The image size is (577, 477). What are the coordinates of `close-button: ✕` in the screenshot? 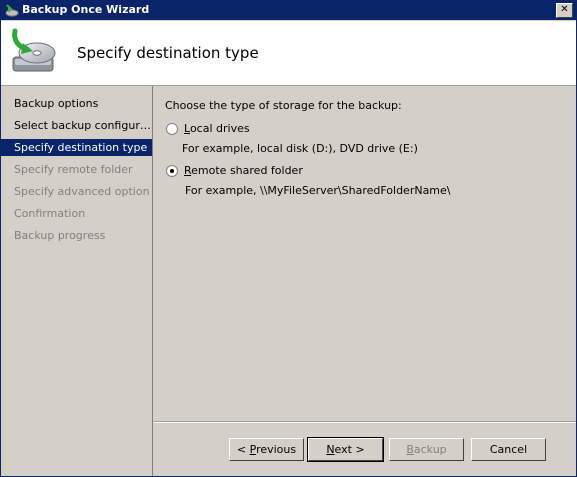 It's located at (564, 10).